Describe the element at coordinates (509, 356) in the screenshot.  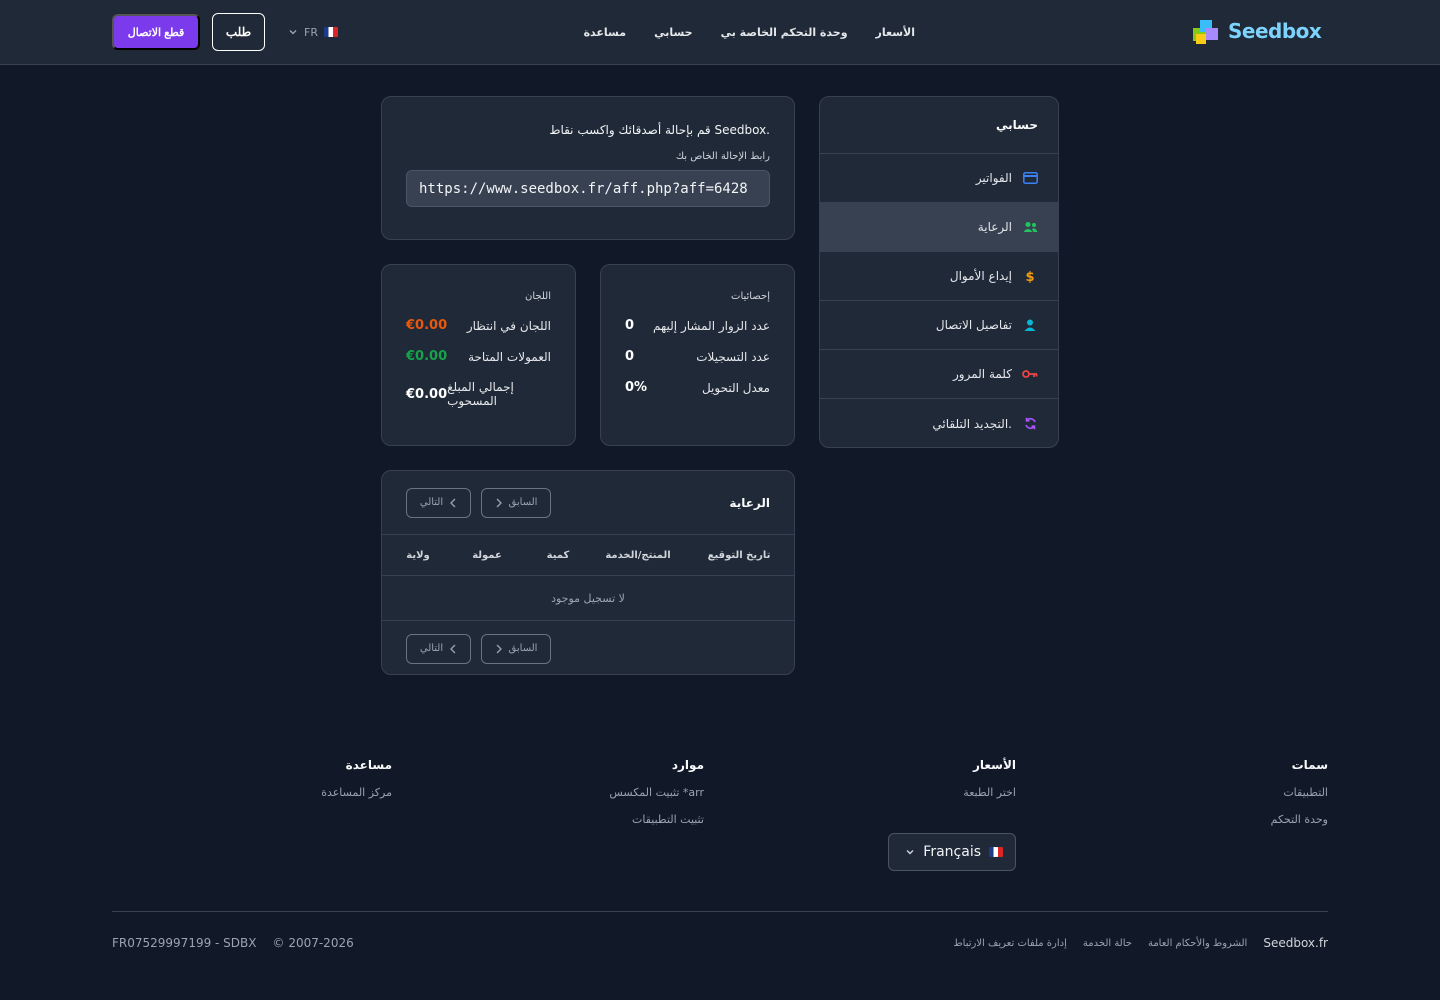
I see `commission-label: العمولات المتاحة` at that location.